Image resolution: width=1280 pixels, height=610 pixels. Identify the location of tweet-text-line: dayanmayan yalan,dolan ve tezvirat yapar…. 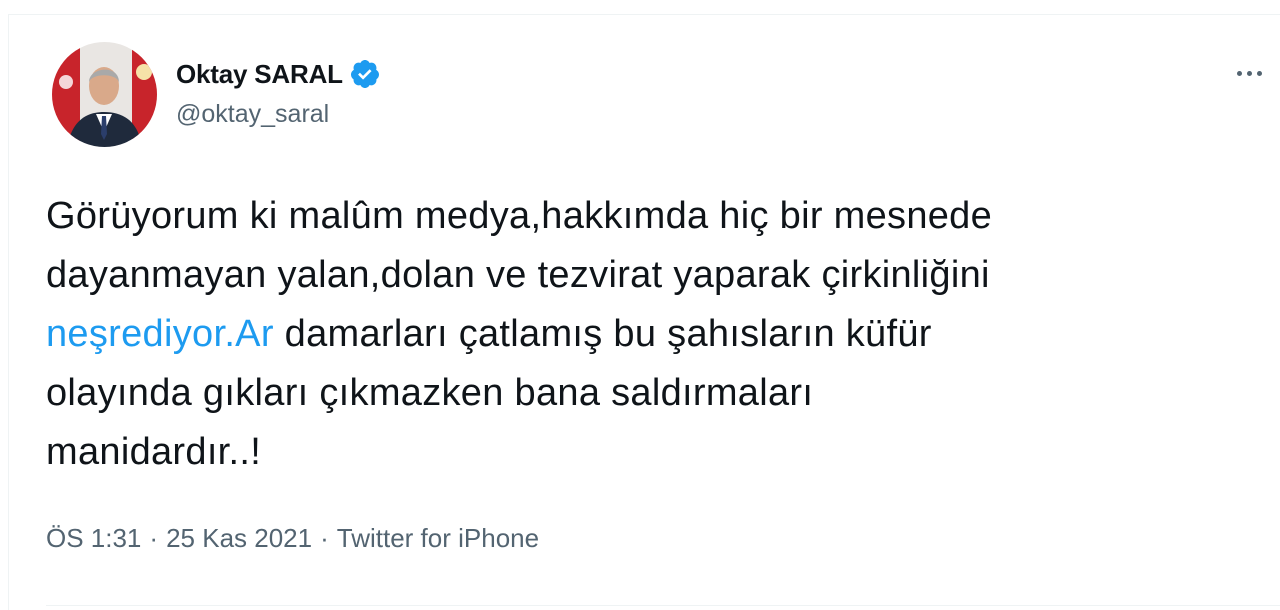
(518, 275).